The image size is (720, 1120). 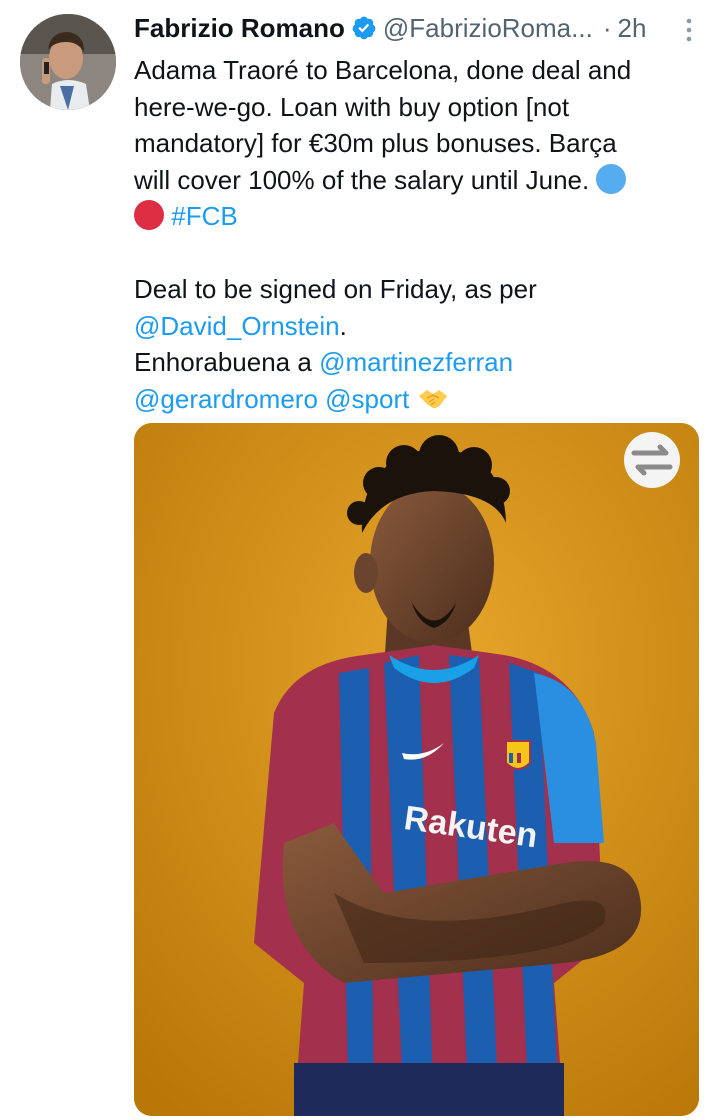 I want to click on mention-link: @gerardromero, so click(x=226, y=399).